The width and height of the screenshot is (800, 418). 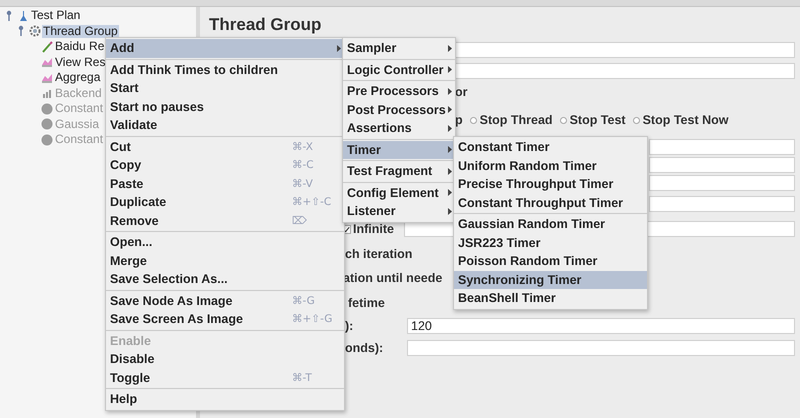 What do you see at coordinates (265, 25) in the screenshot?
I see `panel-title: Thread Group` at bounding box center [265, 25].